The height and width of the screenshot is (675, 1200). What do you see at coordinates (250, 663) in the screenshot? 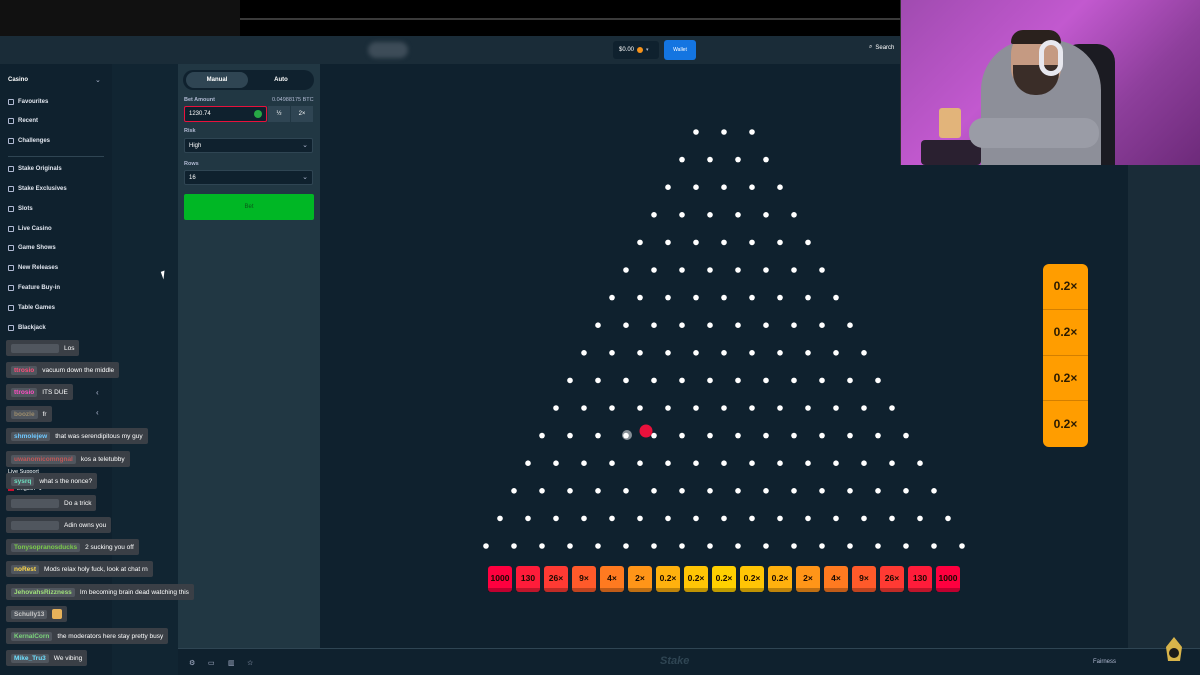
I see `favourite-star-icon: ☆` at bounding box center [250, 663].